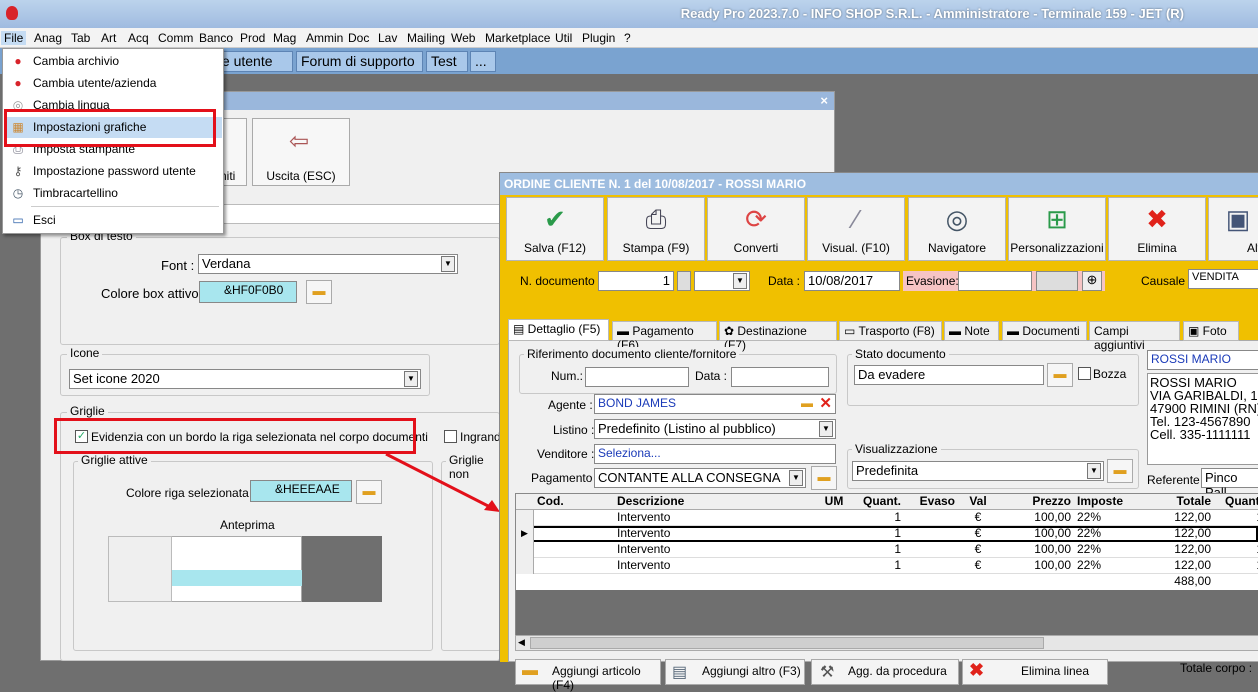 The width and height of the screenshot is (1258, 692). I want to click on date-input: 10/08/2017, so click(852, 281).